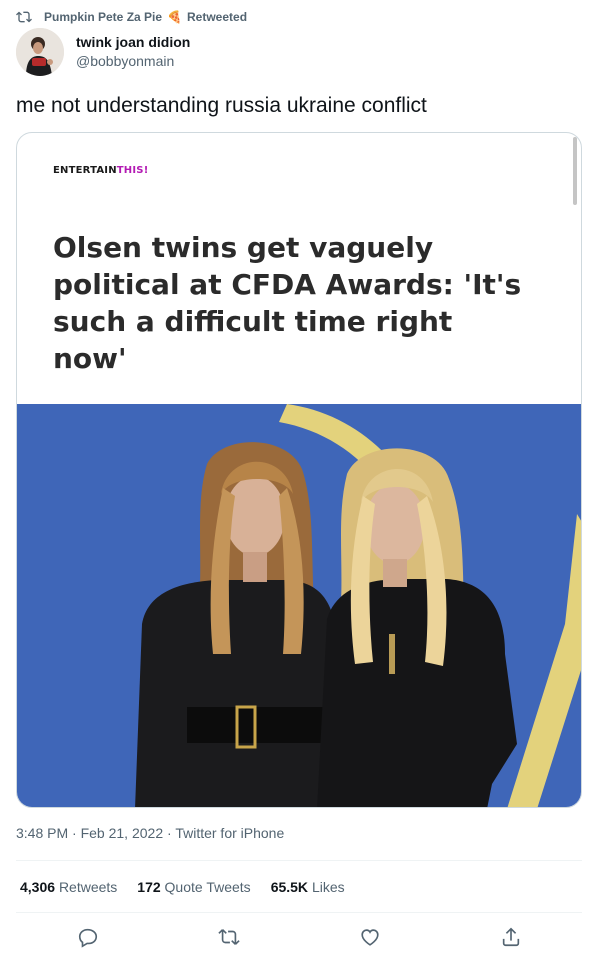 This screenshot has width=598, height=962. I want to click on likes-stat: 65.5K Likes, so click(308, 887).